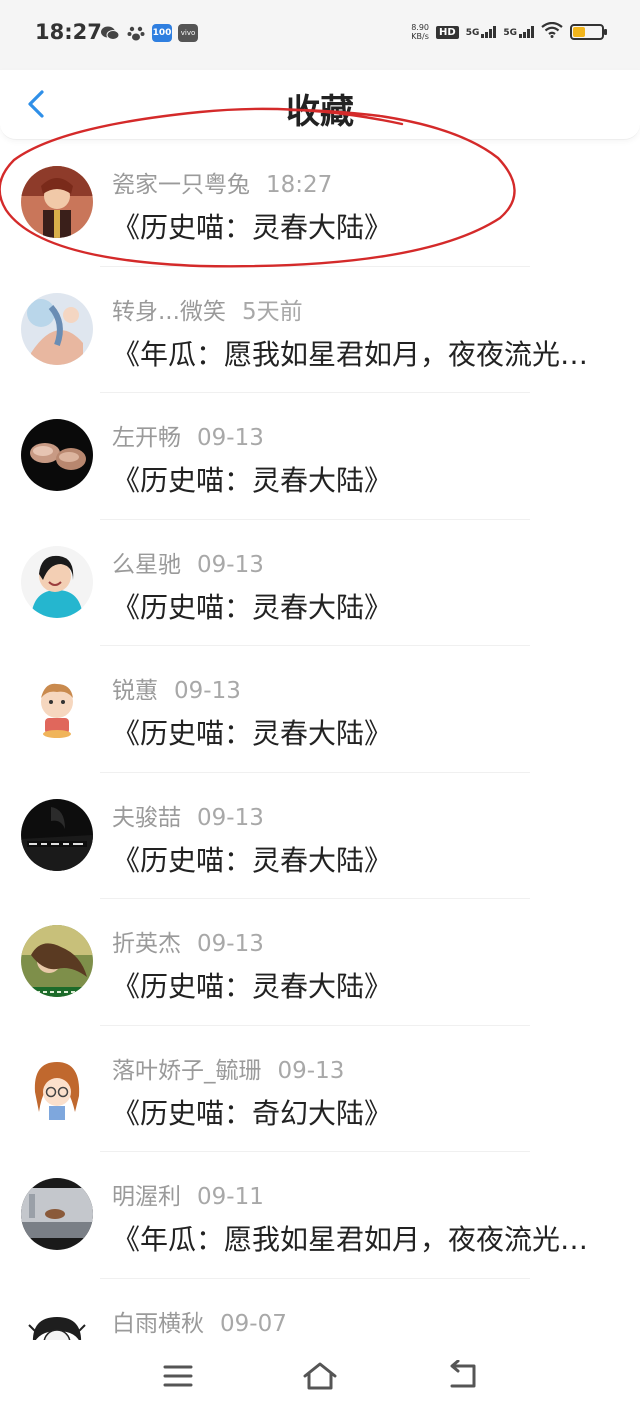  I want to click on signal-sim1: 5G, so click(481, 32).